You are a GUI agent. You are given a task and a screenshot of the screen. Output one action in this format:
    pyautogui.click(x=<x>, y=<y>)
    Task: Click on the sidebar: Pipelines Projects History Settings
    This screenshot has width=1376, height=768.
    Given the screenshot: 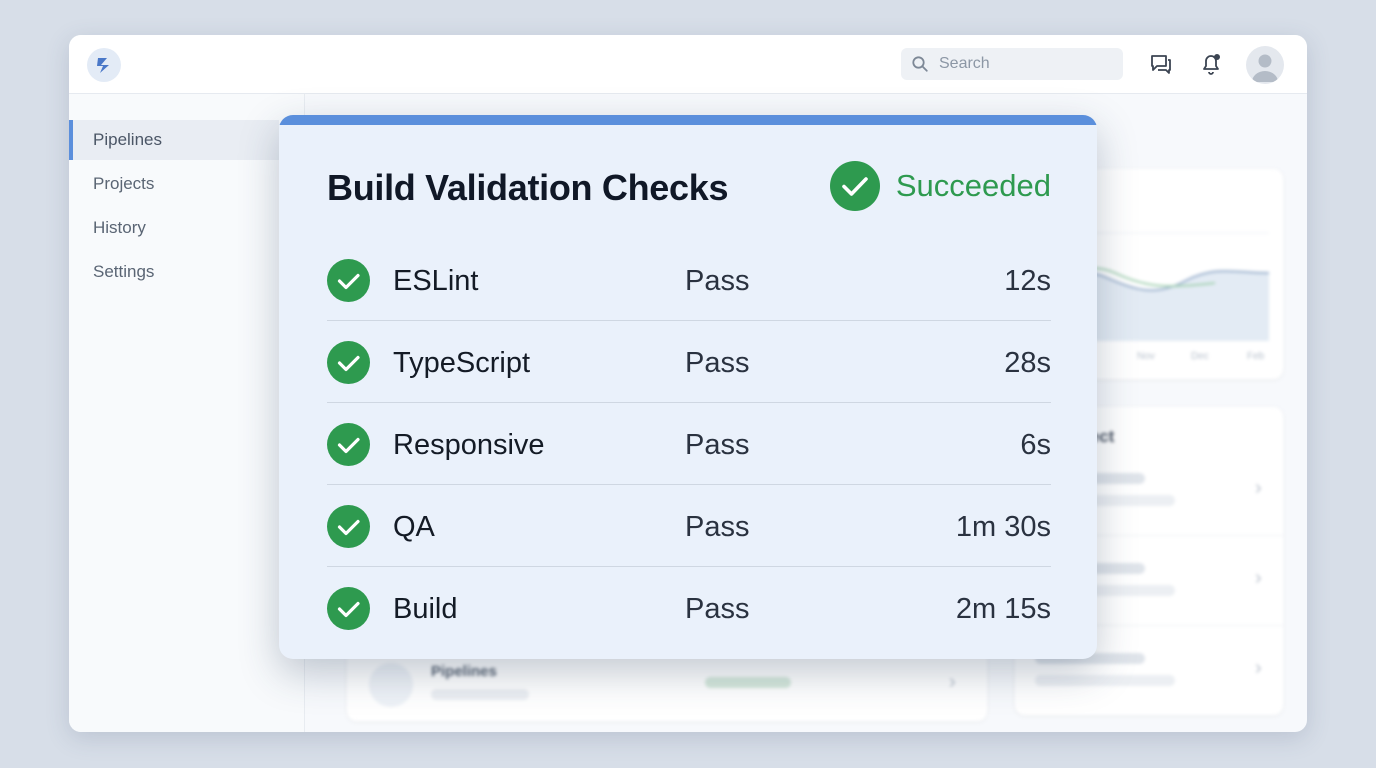 What is the action you would take?
    pyautogui.click(x=187, y=413)
    